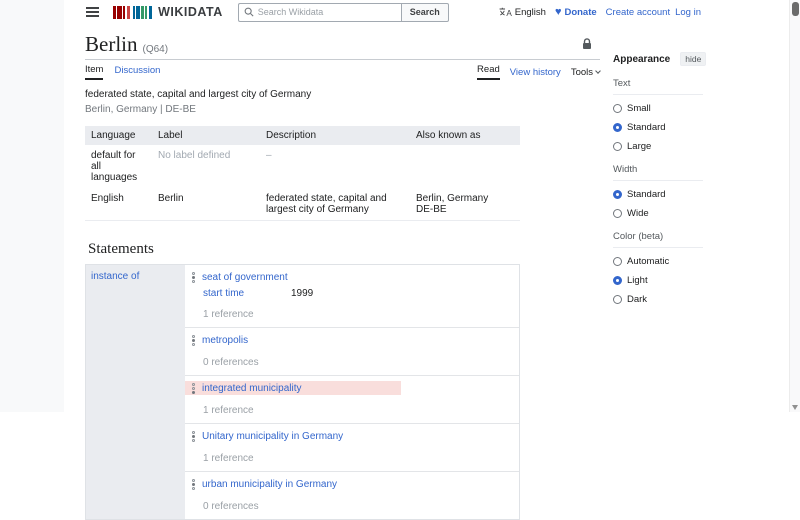  I want to click on title-divider, so click(342, 59).